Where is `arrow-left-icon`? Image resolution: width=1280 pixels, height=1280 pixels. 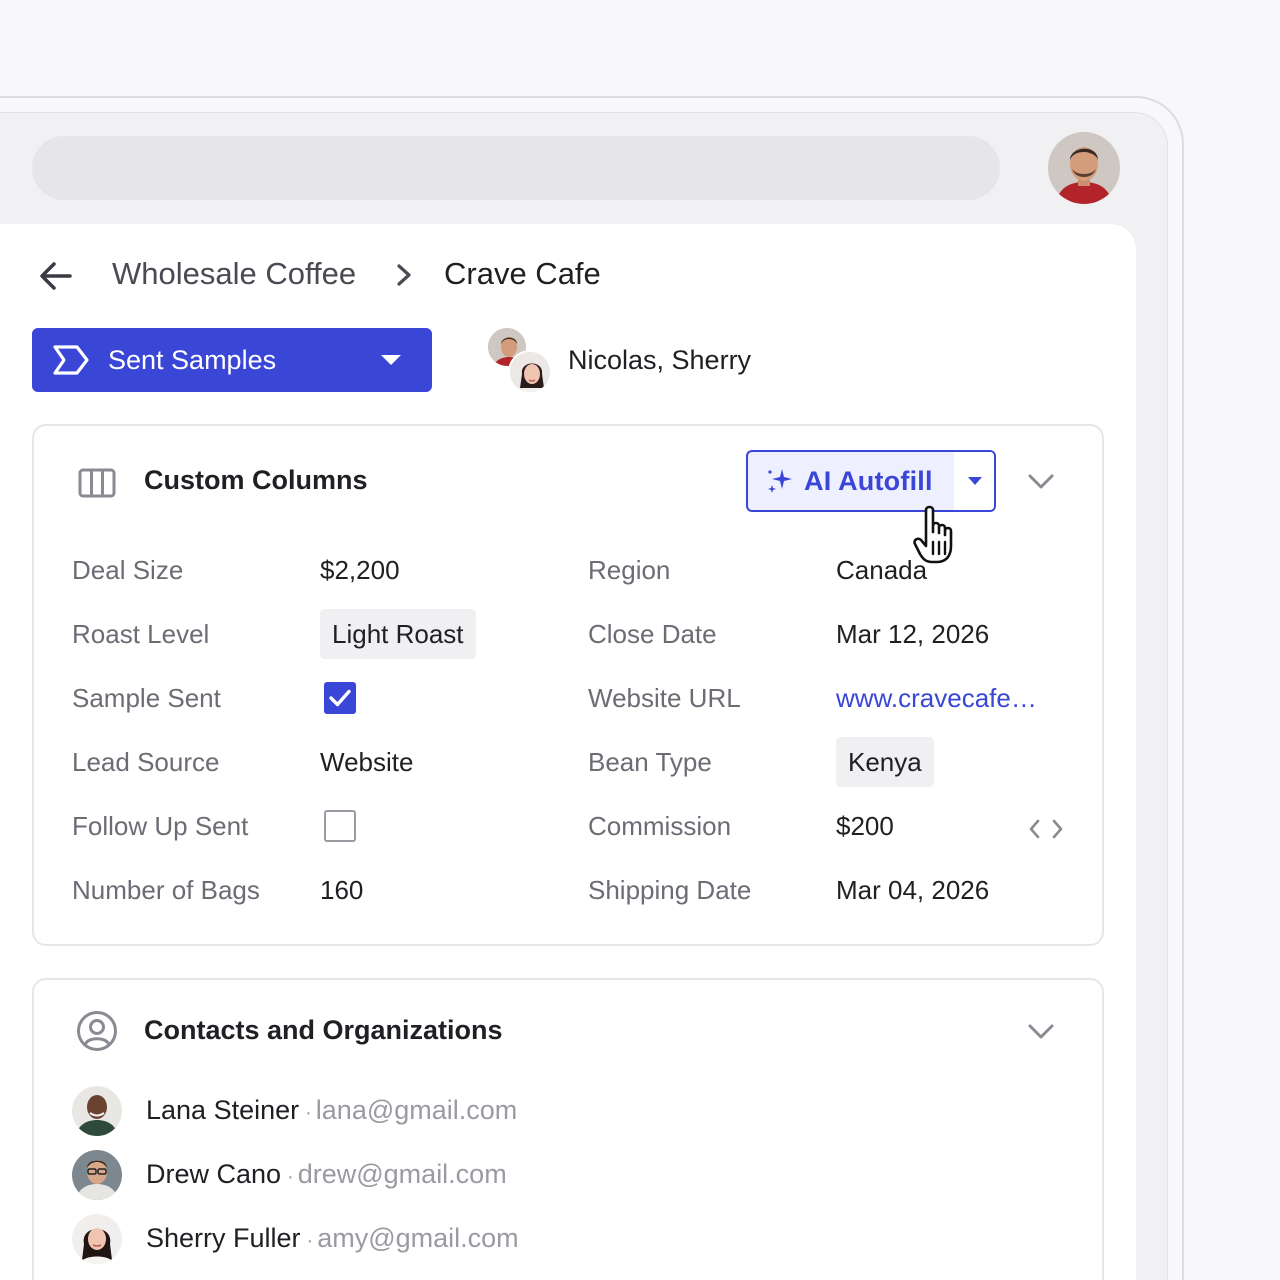 arrow-left-icon is located at coordinates (56, 276).